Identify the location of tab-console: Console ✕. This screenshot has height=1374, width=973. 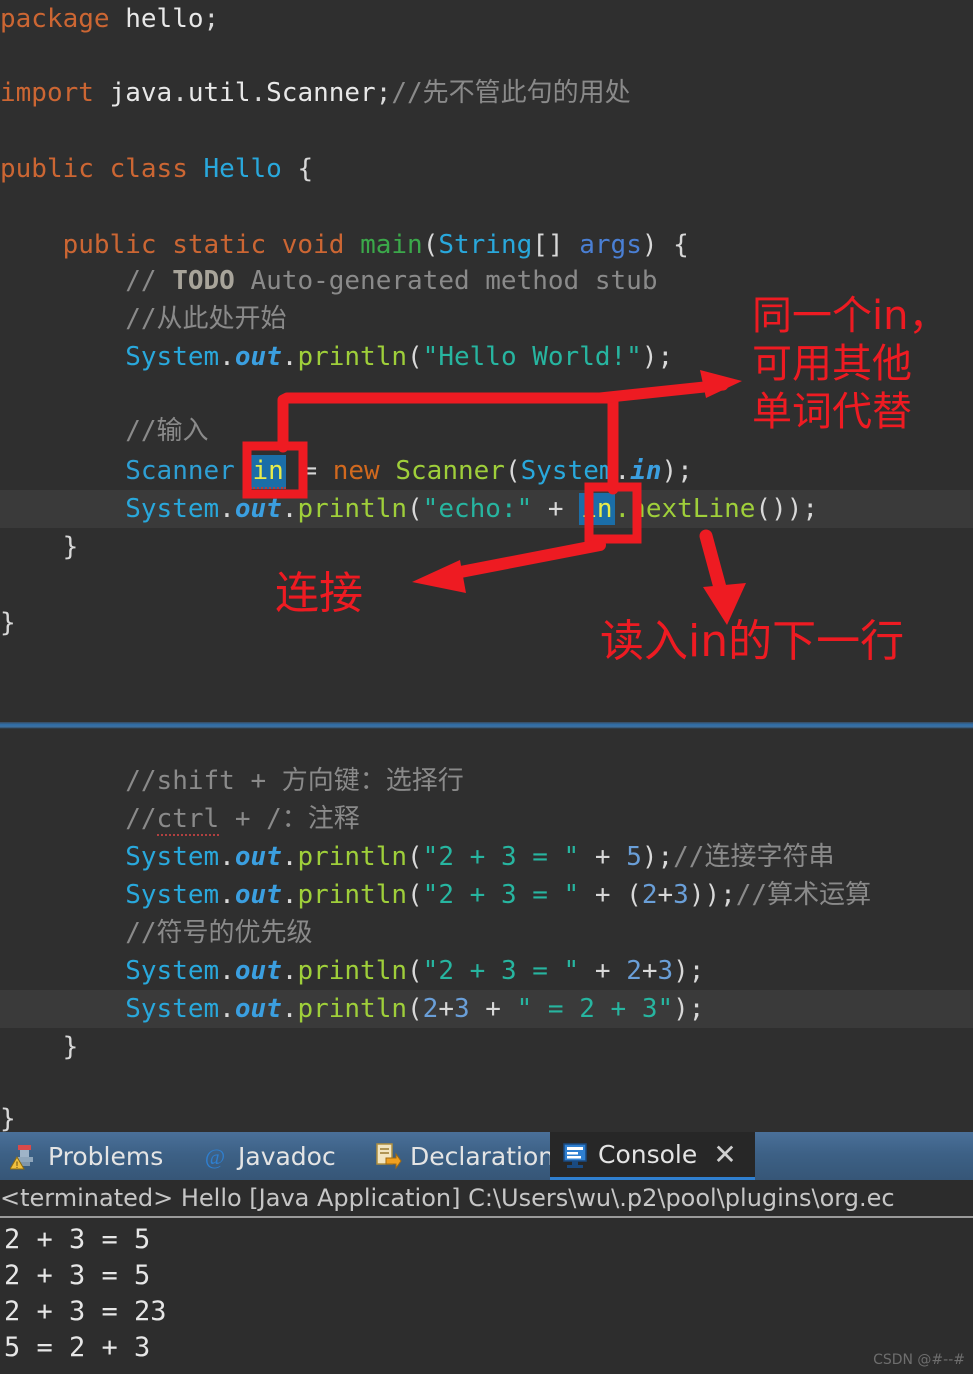
(652, 1156).